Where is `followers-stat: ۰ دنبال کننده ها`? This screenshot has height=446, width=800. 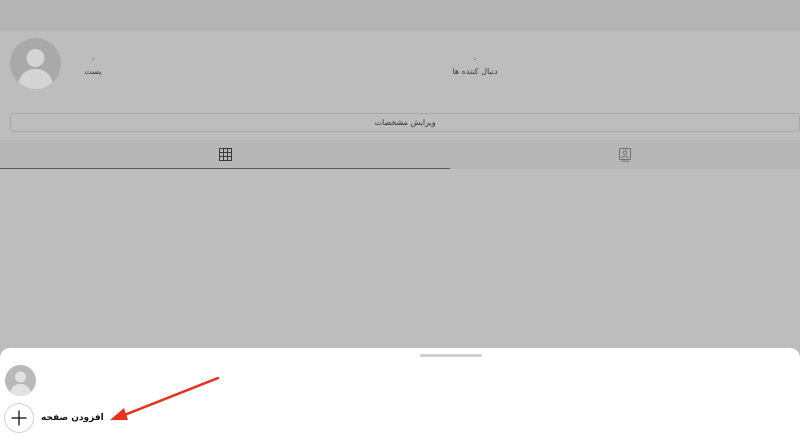 followers-stat: ۰ دنبال کننده ها is located at coordinates (475, 66).